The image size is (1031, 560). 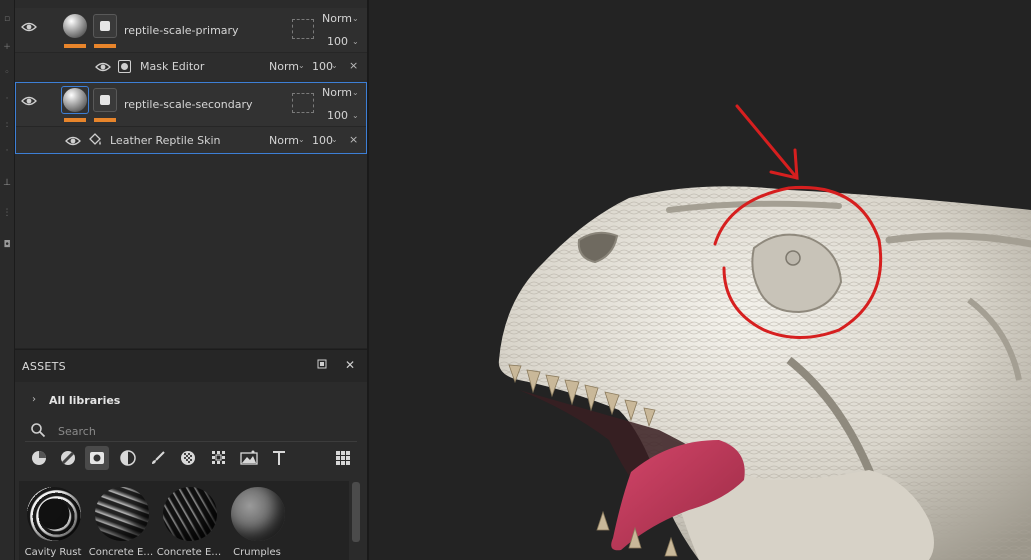 I want to click on filter-procedurals-icon, so click(x=128, y=458).